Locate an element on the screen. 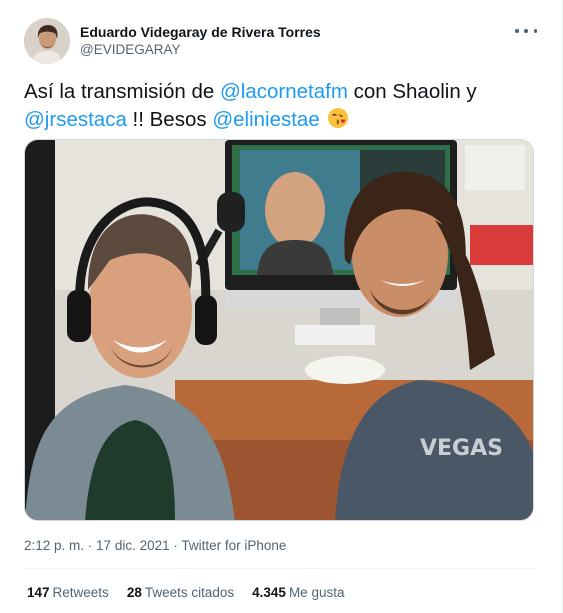 This screenshot has width=563, height=613. author-handle: @EVIDEGARAY is located at coordinates (200, 50).